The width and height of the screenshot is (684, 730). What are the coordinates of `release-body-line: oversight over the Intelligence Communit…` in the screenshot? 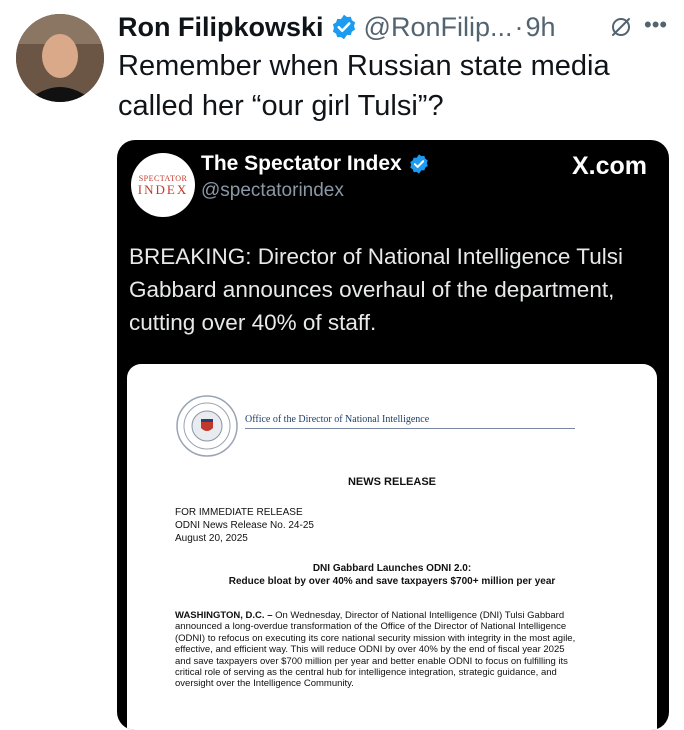 It's located at (264, 684).